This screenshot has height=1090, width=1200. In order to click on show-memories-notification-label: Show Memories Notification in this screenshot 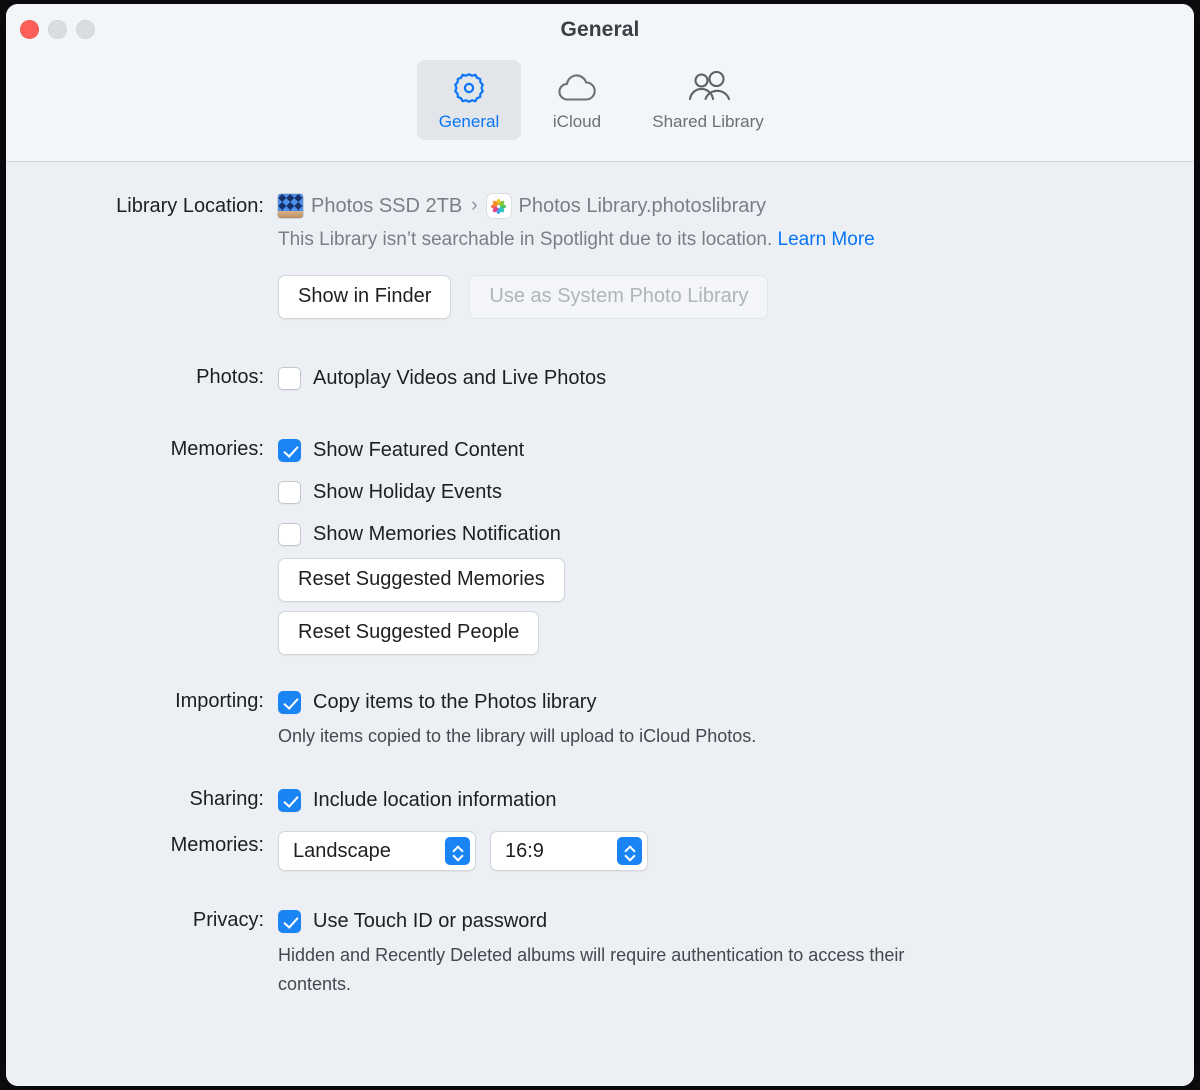, I will do `click(437, 534)`.